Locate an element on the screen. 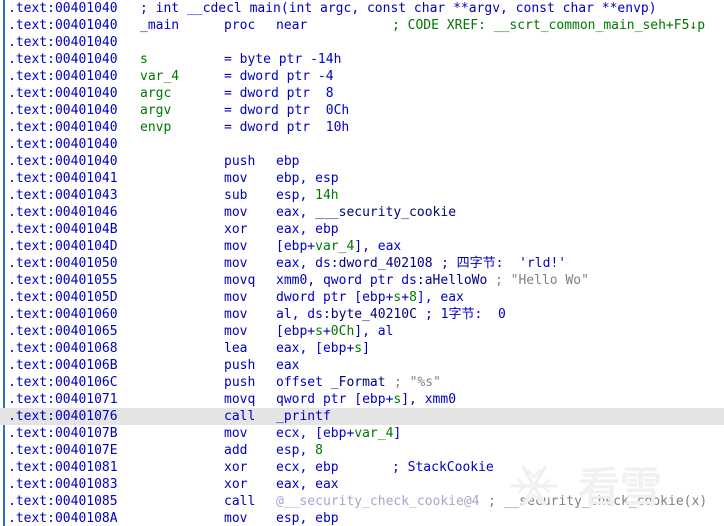  disassembly-line: .text:0040104D mov [ebp+var_4], eax is located at coordinates (362, 246).